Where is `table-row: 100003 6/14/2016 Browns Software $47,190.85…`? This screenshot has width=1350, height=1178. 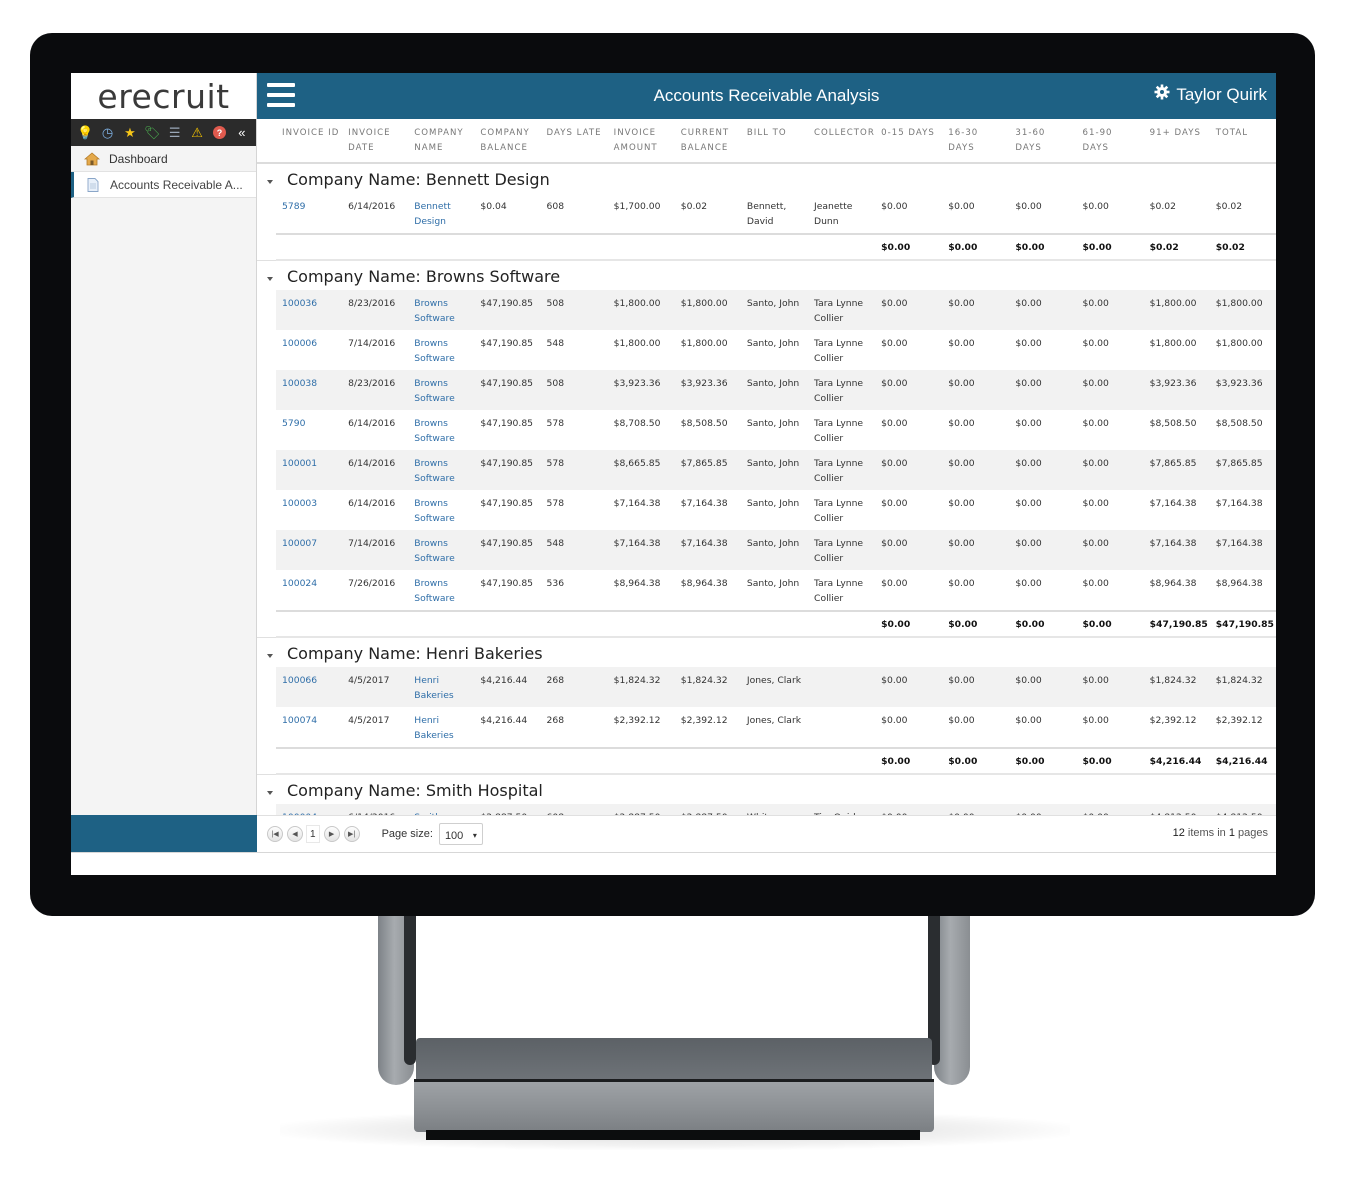
table-row: 100003 6/14/2016 Browns Software $47,190.85… is located at coordinates (766, 510).